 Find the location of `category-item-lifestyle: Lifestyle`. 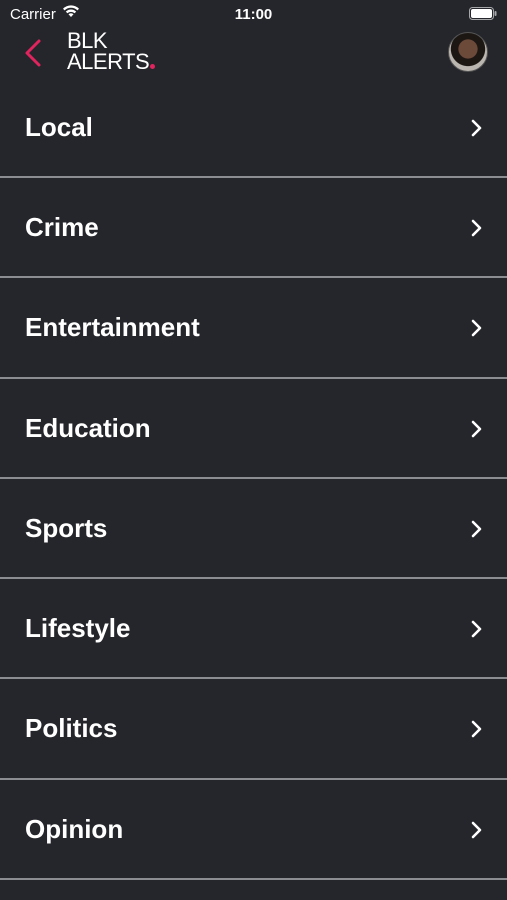

category-item-lifestyle: Lifestyle is located at coordinates (253, 629).